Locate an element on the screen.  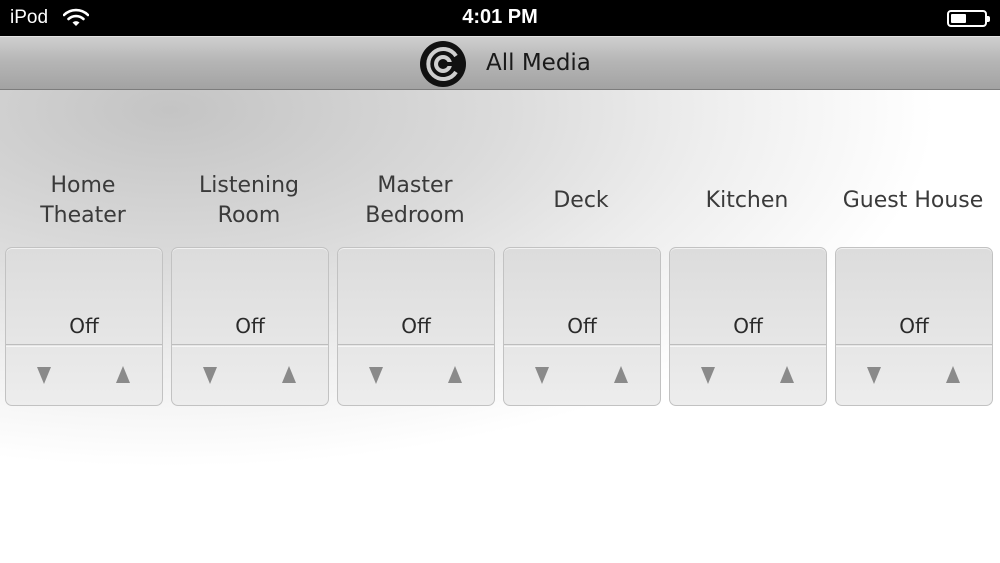
zone-name: Listening Room is located at coordinates (249, 200).